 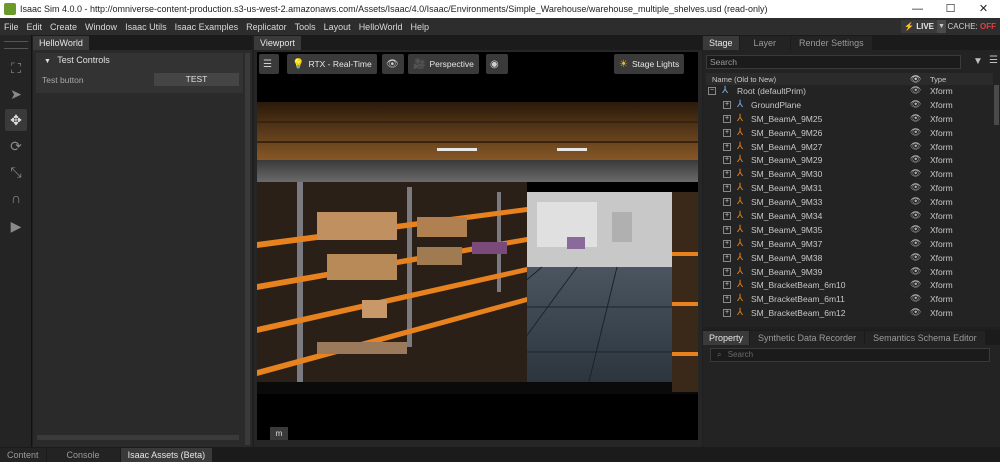 What do you see at coordinates (849, 300) in the screenshot?
I see `tree-row: + ⅄ SM_BracketBeam_6m11 👁 Xform` at bounding box center [849, 300].